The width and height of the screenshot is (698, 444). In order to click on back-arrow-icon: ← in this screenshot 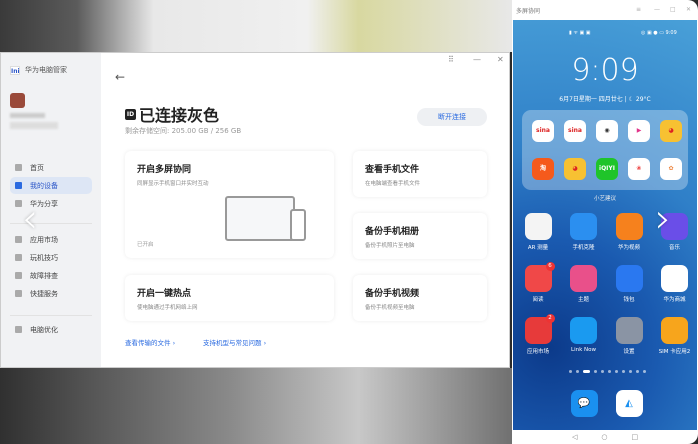, I will do `click(120, 77)`.